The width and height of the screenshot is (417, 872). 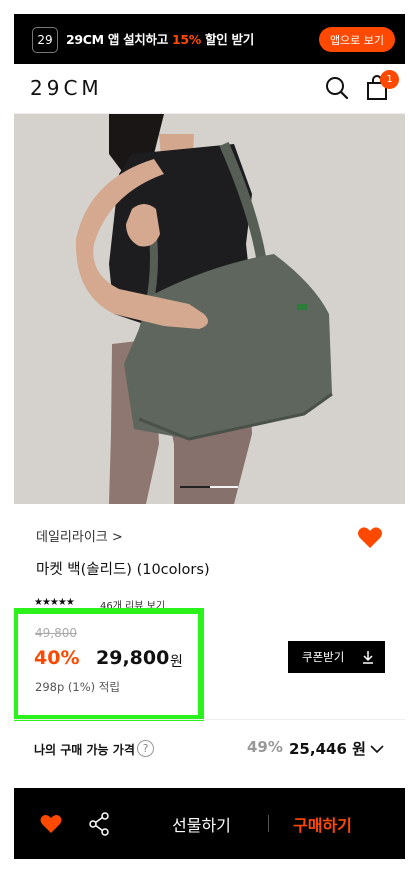 What do you see at coordinates (119, 39) in the screenshot?
I see `banner-text-prefix: 29CM 앱 설치하고` at bounding box center [119, 39].